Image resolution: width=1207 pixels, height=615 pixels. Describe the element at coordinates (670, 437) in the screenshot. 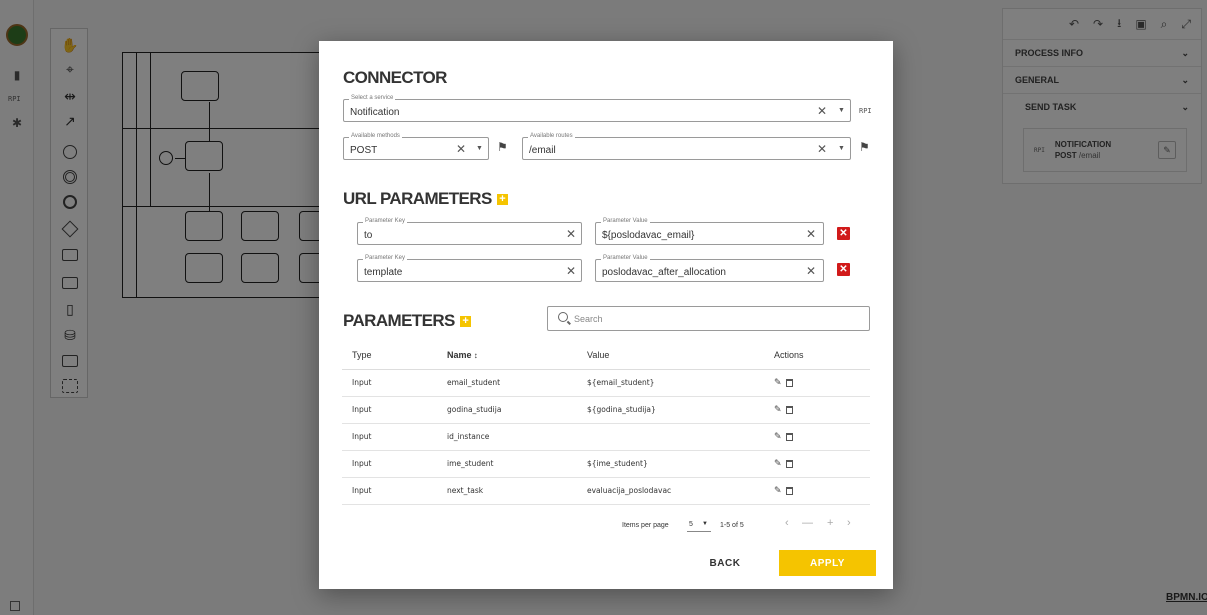

I see `cell-value` at that location.